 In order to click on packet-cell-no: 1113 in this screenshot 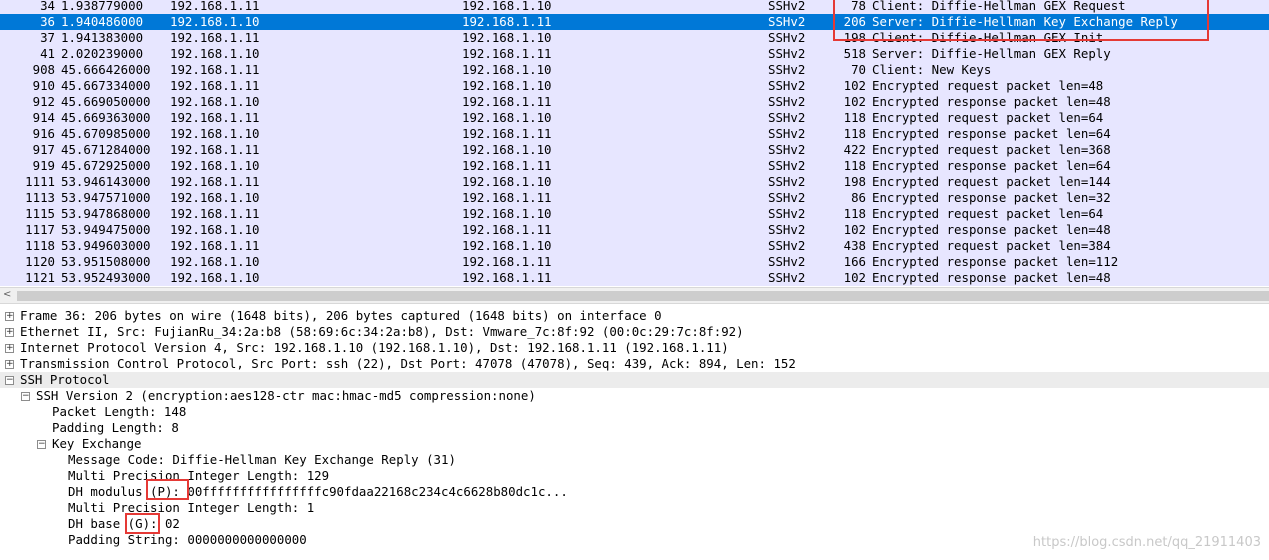, I will do `click(40, 197)`.